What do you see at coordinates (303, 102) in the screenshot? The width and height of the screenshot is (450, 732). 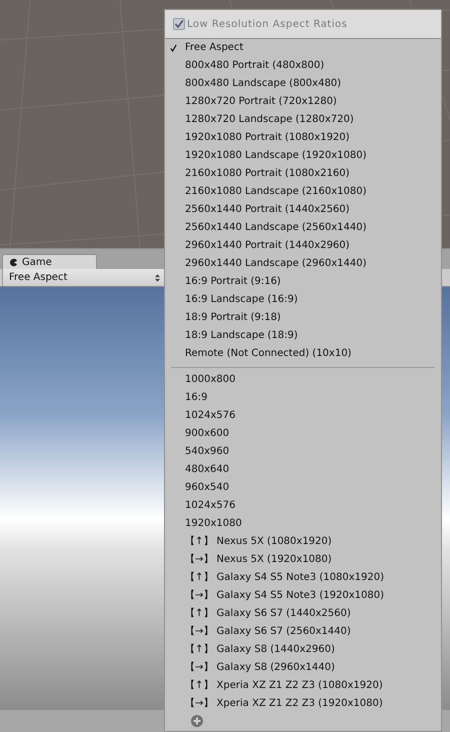 I see `menu-item: 1280x720 Portrait (720x1280)` at bounding box center [303, 102].